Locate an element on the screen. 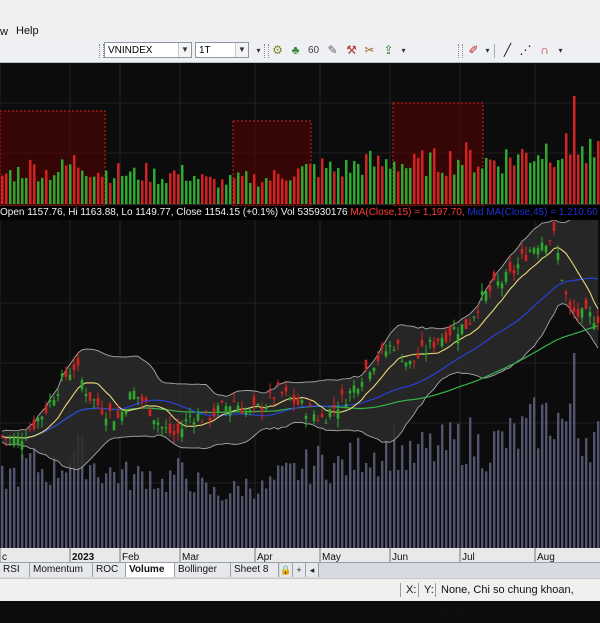 The image size is (600, 623). signal-icon: ♣ is located at coordinates (295, 50).